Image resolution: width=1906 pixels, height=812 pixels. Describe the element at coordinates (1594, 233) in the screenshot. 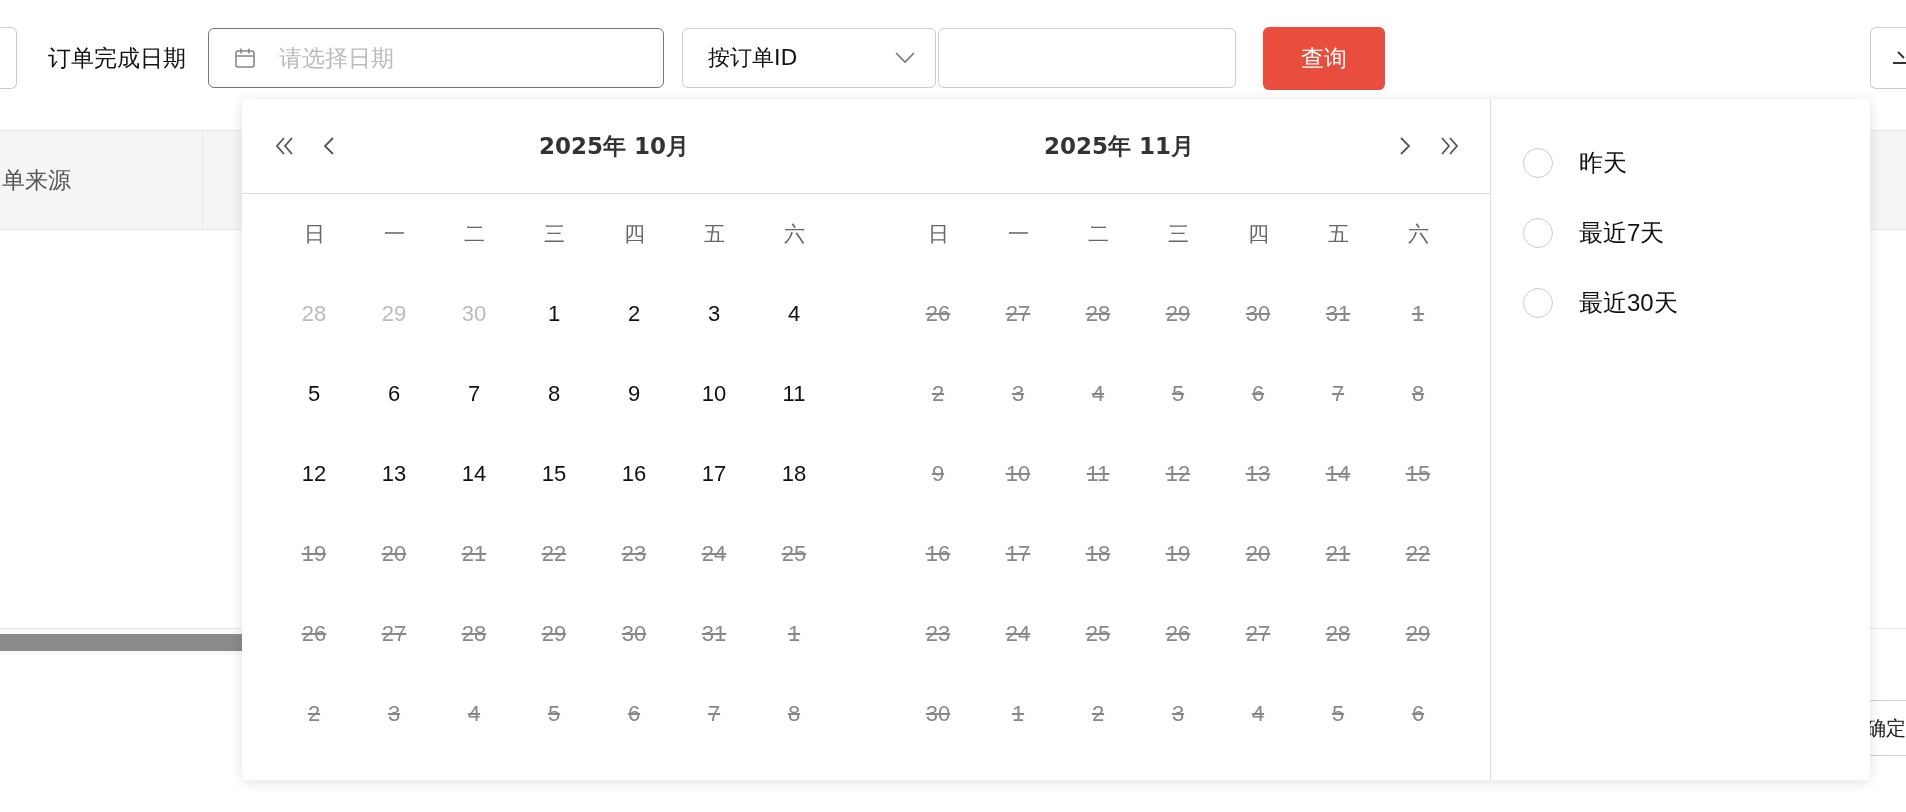

I see `shortcut-option: 最近7天` at that location.